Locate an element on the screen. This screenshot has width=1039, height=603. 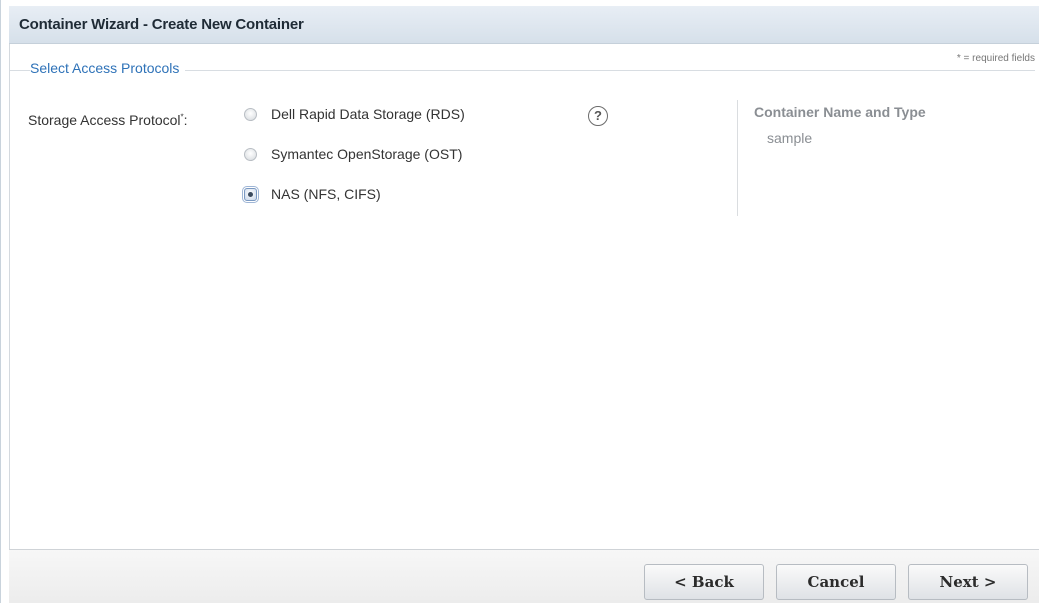
wizard-title: Container Wizard - Create New Container is located at coordinates (161, 24).